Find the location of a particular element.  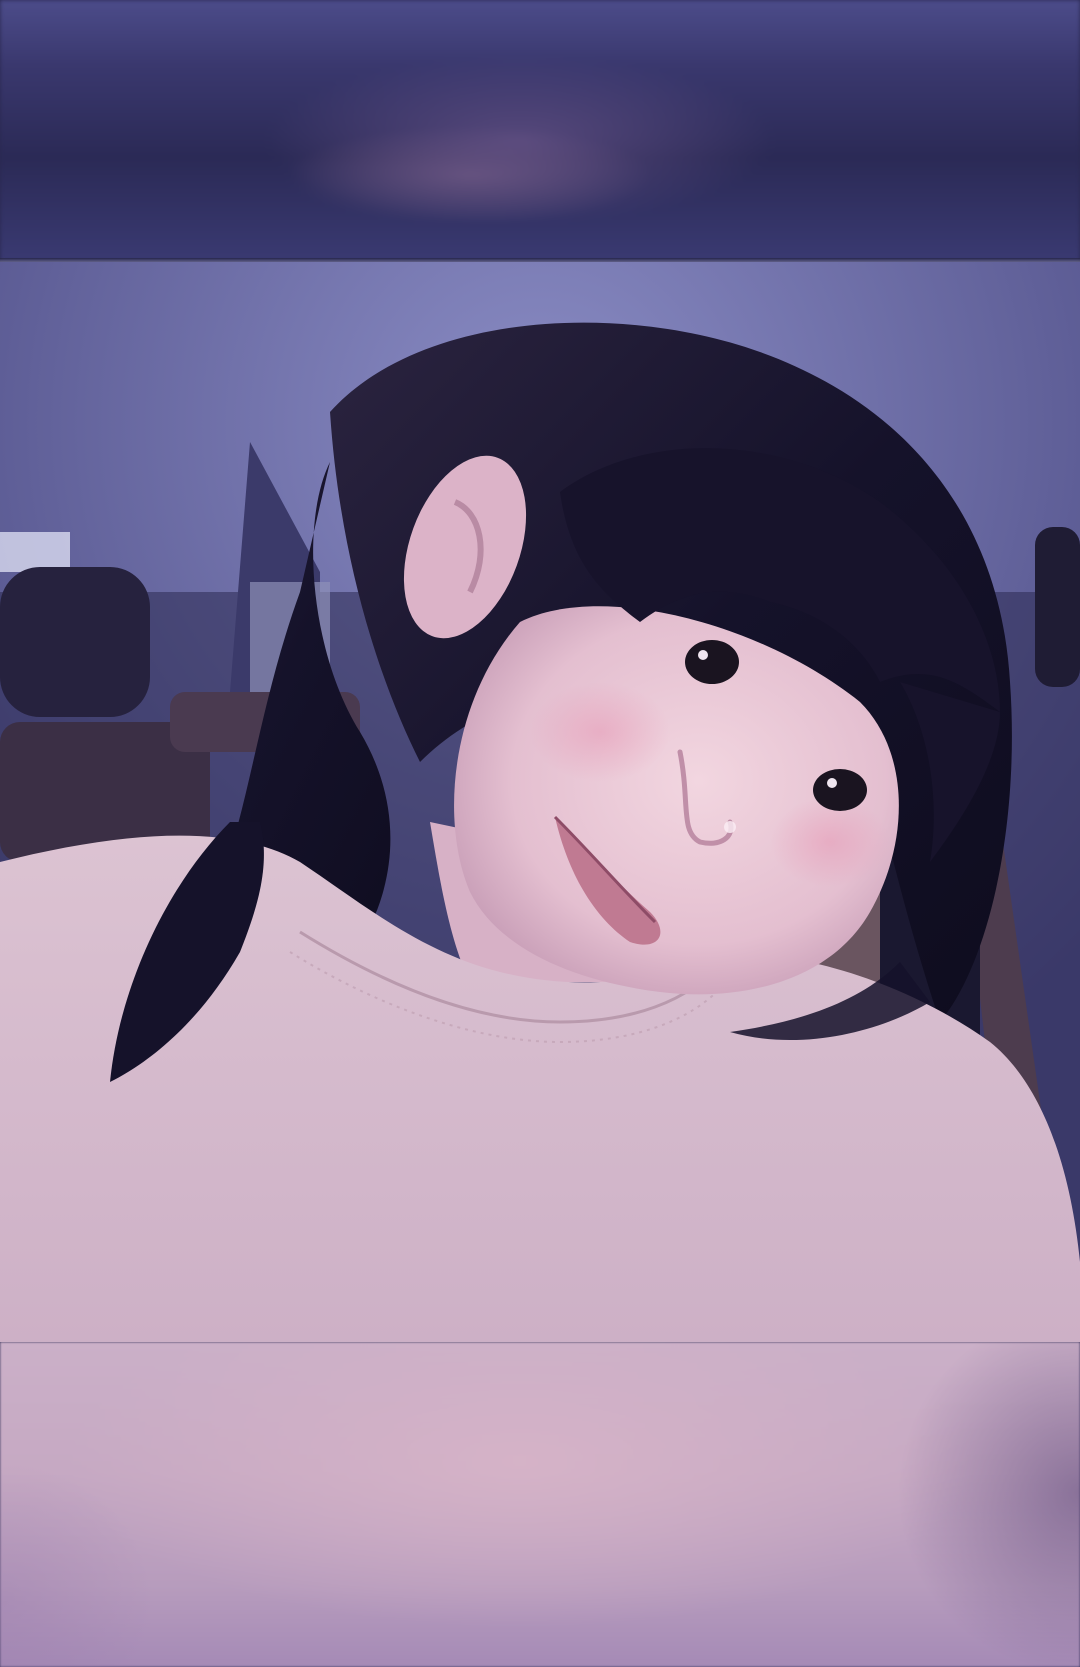

eye-left is located at coordinates (712, 662).